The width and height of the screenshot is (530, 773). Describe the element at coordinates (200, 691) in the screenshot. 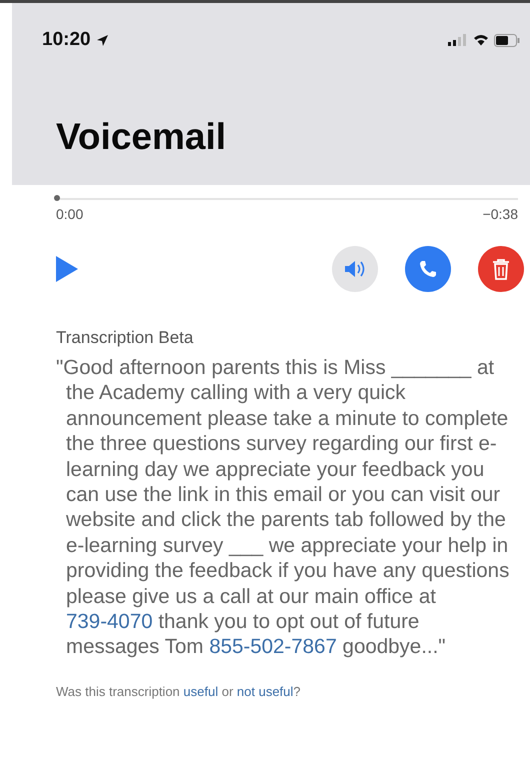

I see `feedback-link: useful` at that location.